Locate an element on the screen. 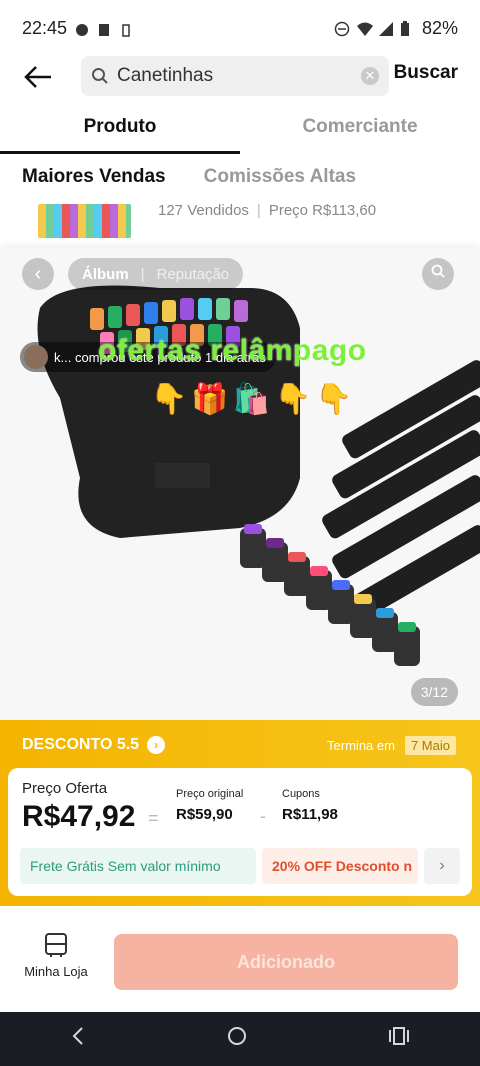 The image size is (480, 1066). tab-produto: Produto is located at coordinates (120, 131).